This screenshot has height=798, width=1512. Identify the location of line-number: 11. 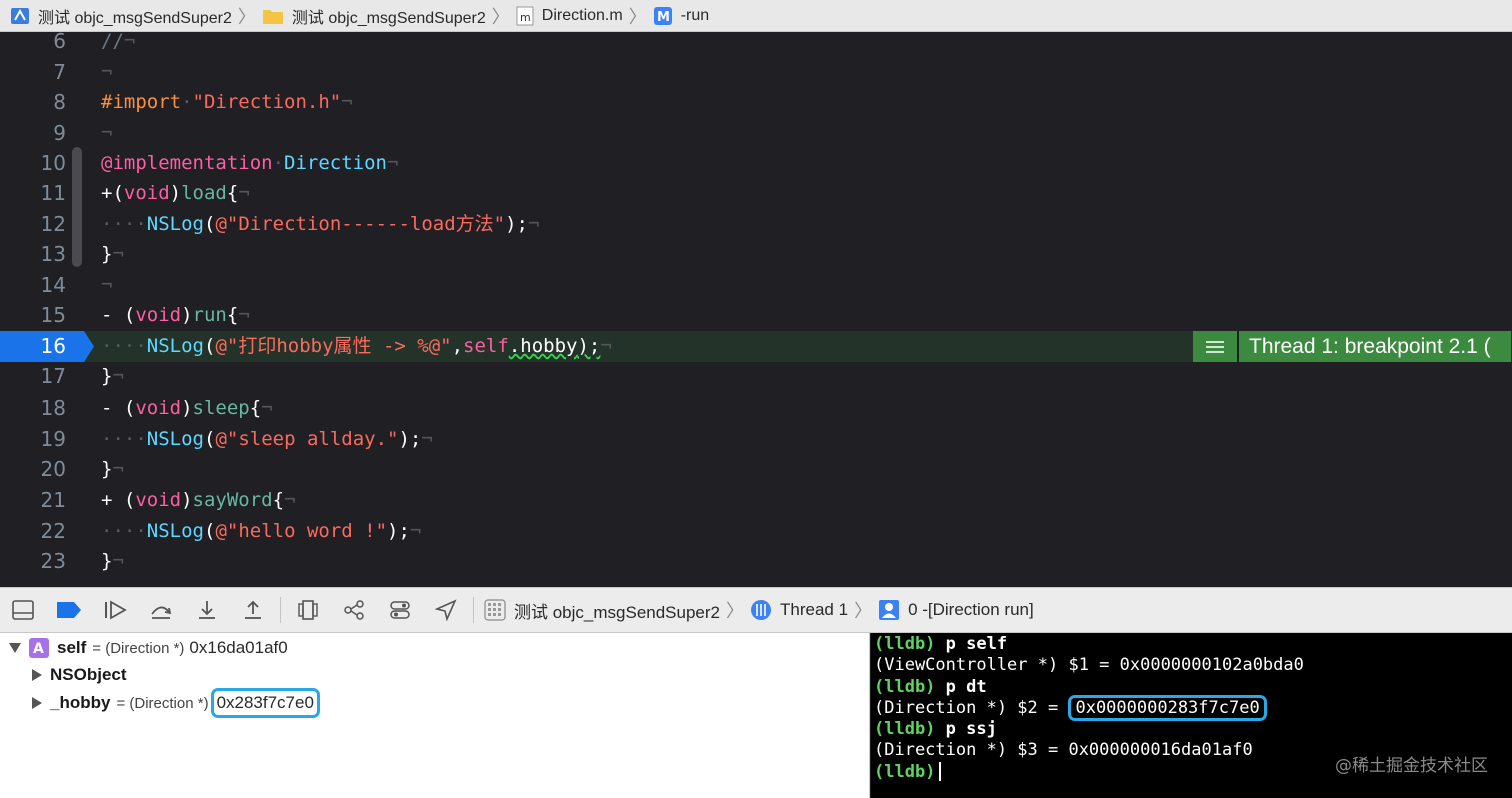
(53, 193).